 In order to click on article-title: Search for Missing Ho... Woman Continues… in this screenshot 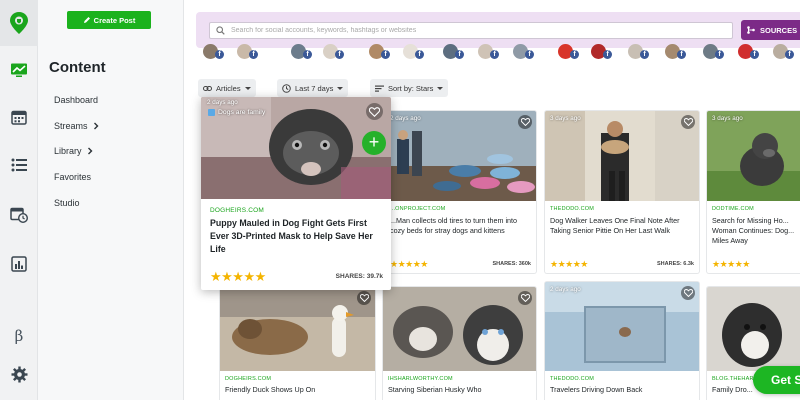, I will do `click(756, 231)`.